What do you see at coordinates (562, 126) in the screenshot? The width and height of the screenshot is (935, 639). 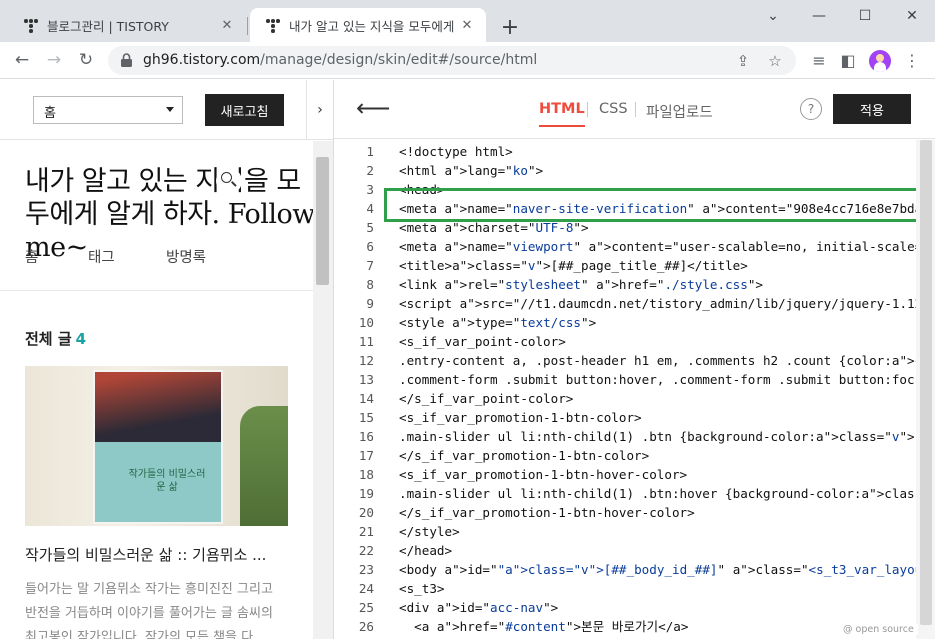 I see `active-tab-underline` at bounding box center [562, 126].